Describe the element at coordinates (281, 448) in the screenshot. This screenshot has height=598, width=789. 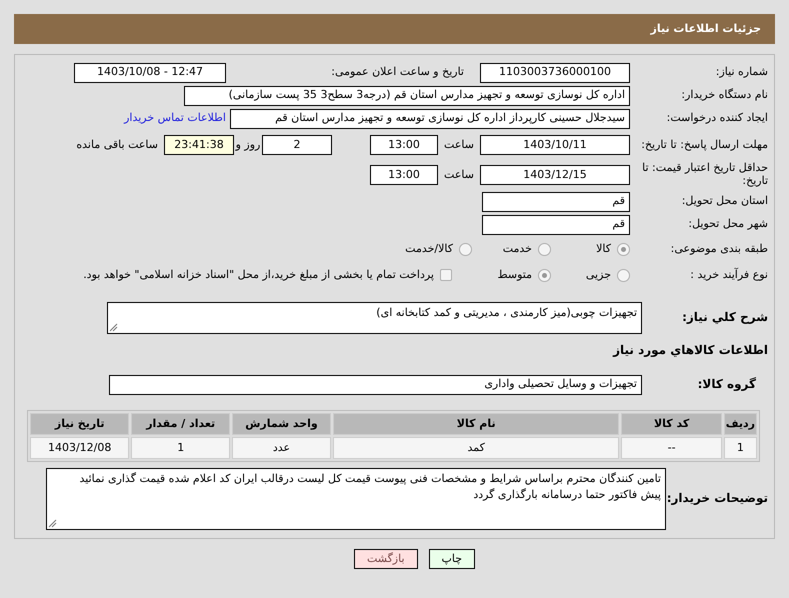
I see `table-cell: عدد` at that location.